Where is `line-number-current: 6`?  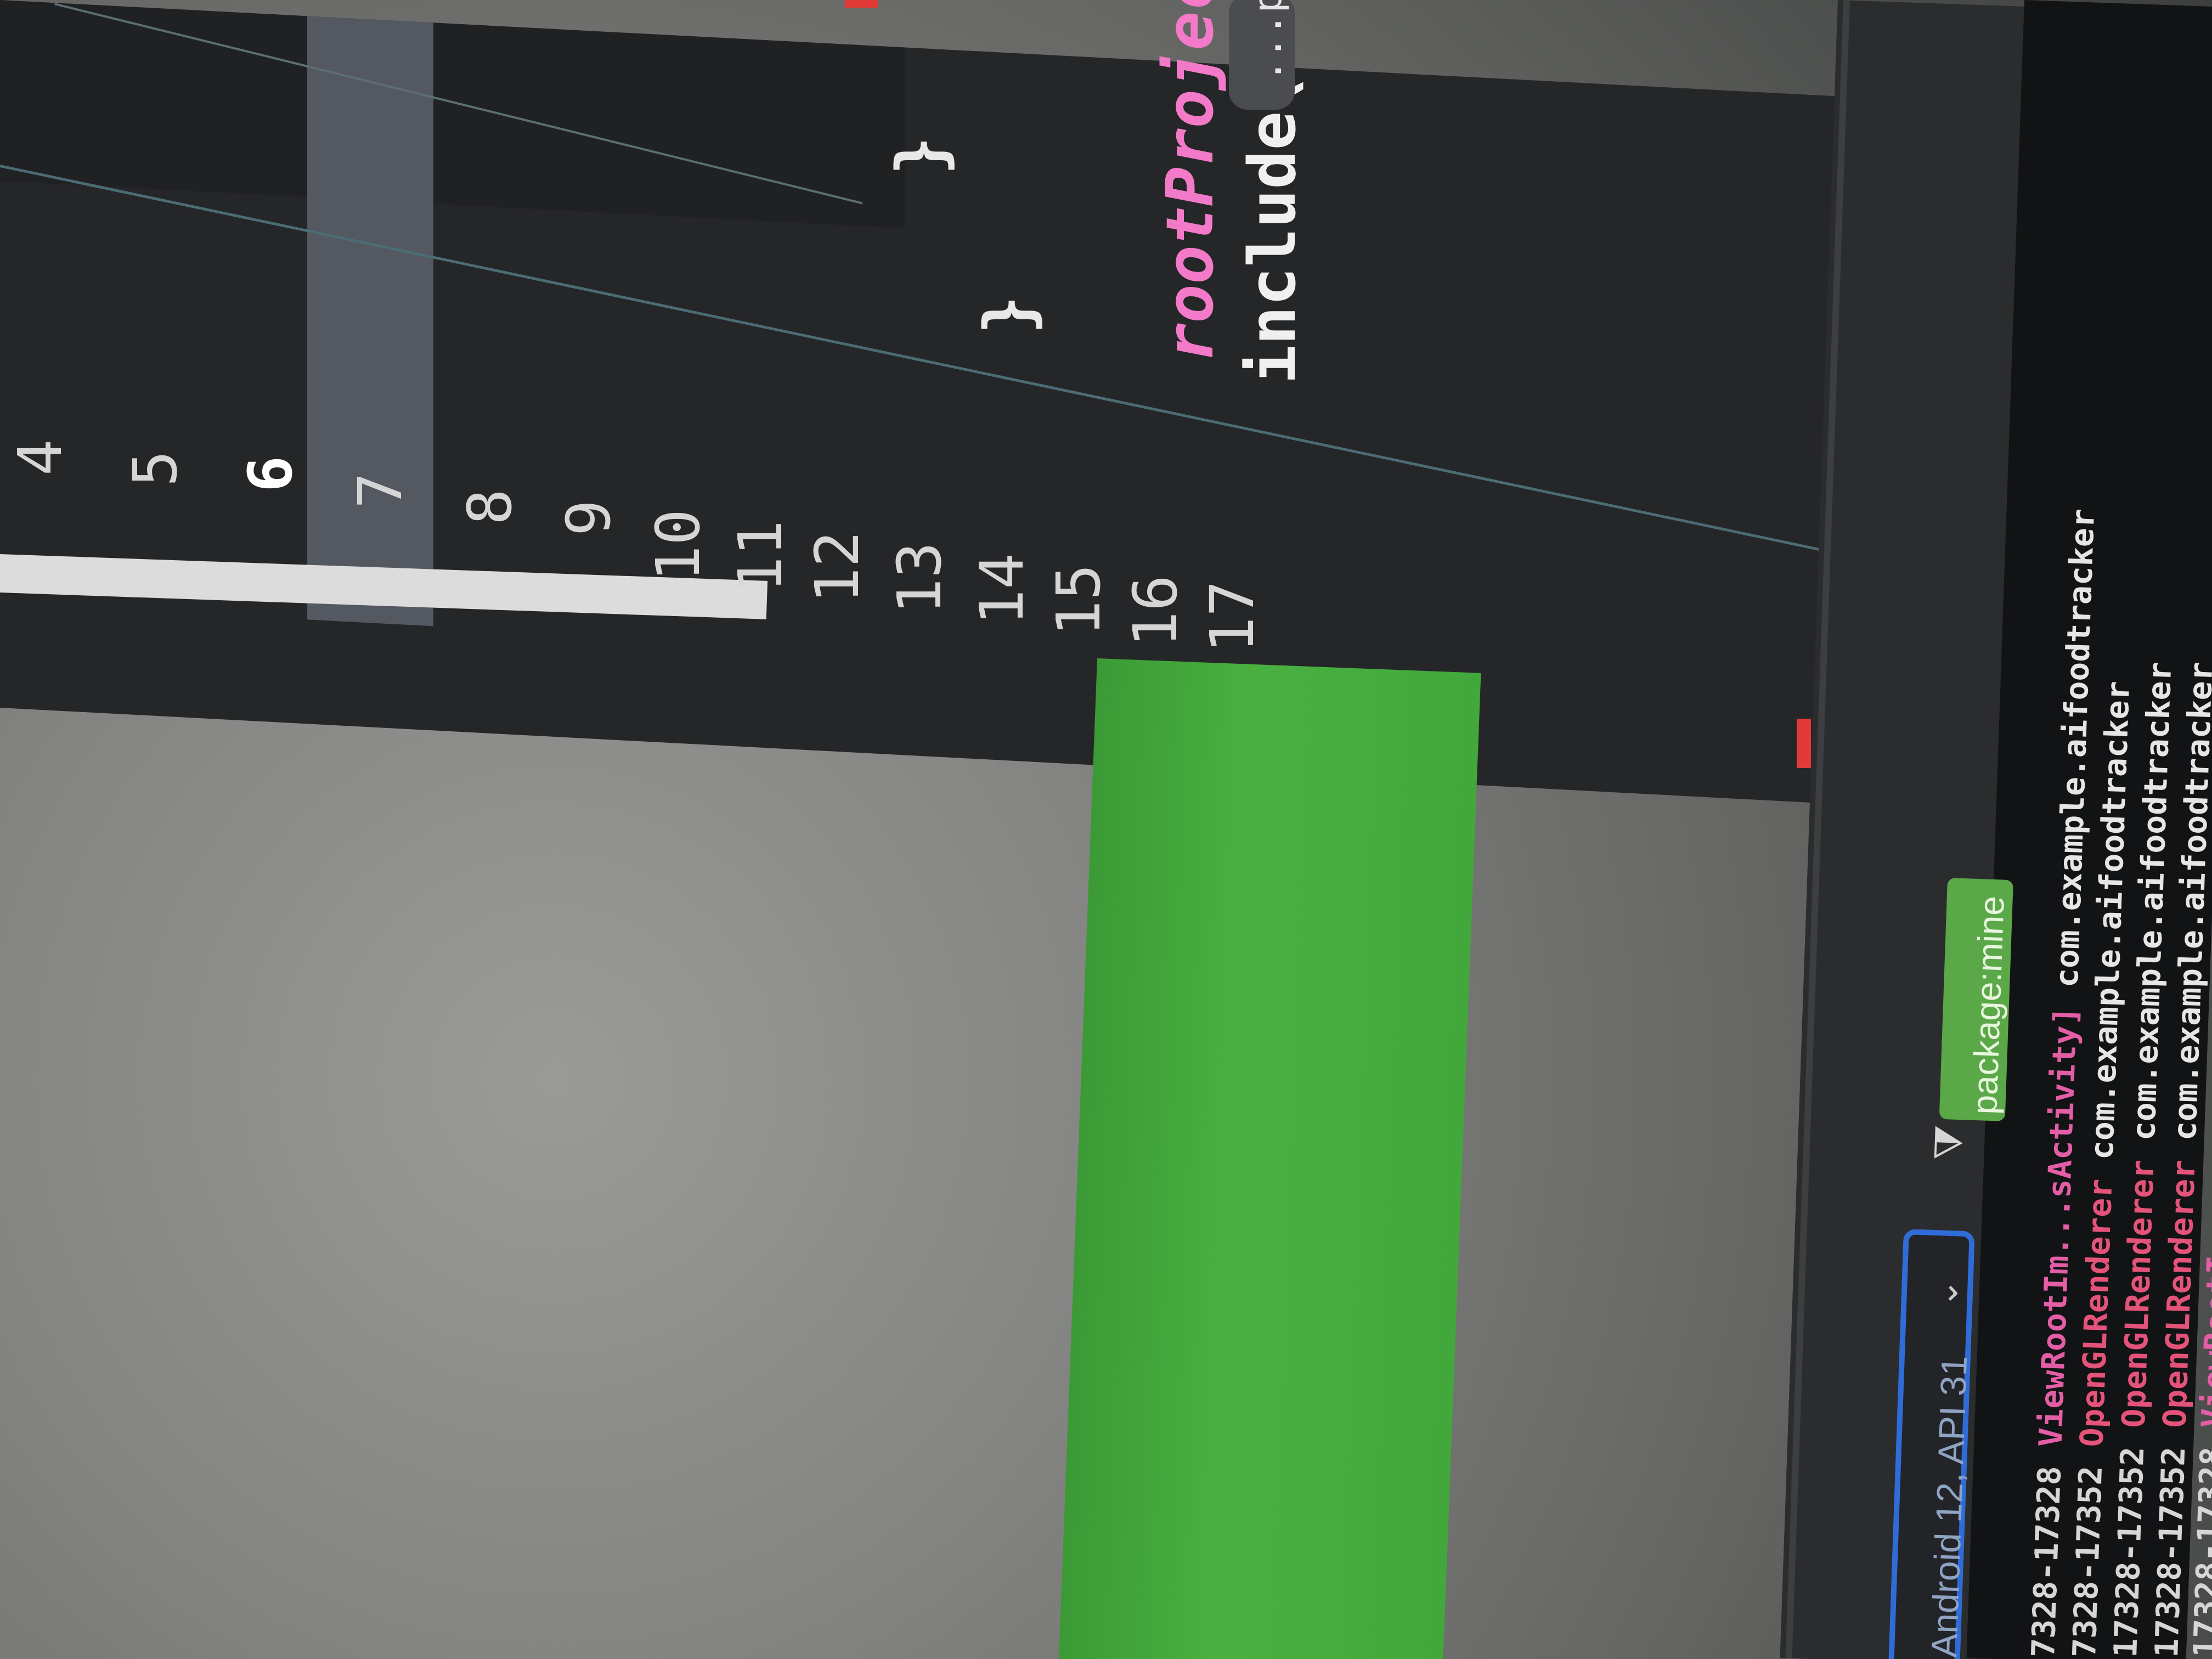
line-number-current: 6 is located at coordinates (270, 474).